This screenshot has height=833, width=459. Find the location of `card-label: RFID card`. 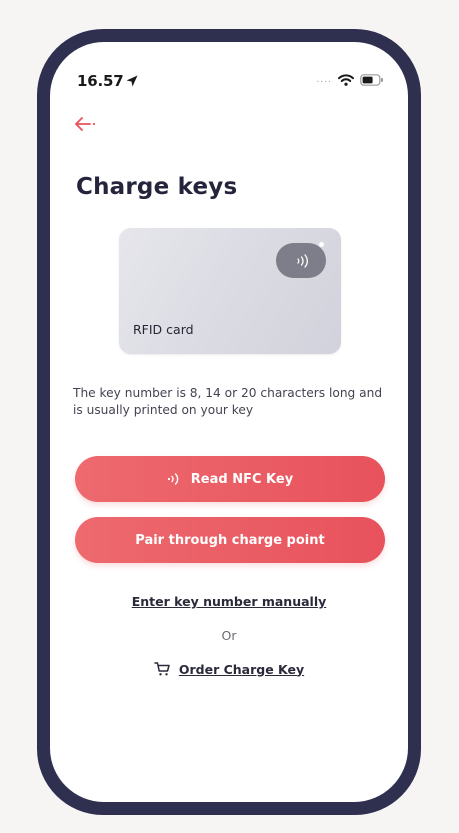

card-label: RFID card is located at coordinates (163, 329).